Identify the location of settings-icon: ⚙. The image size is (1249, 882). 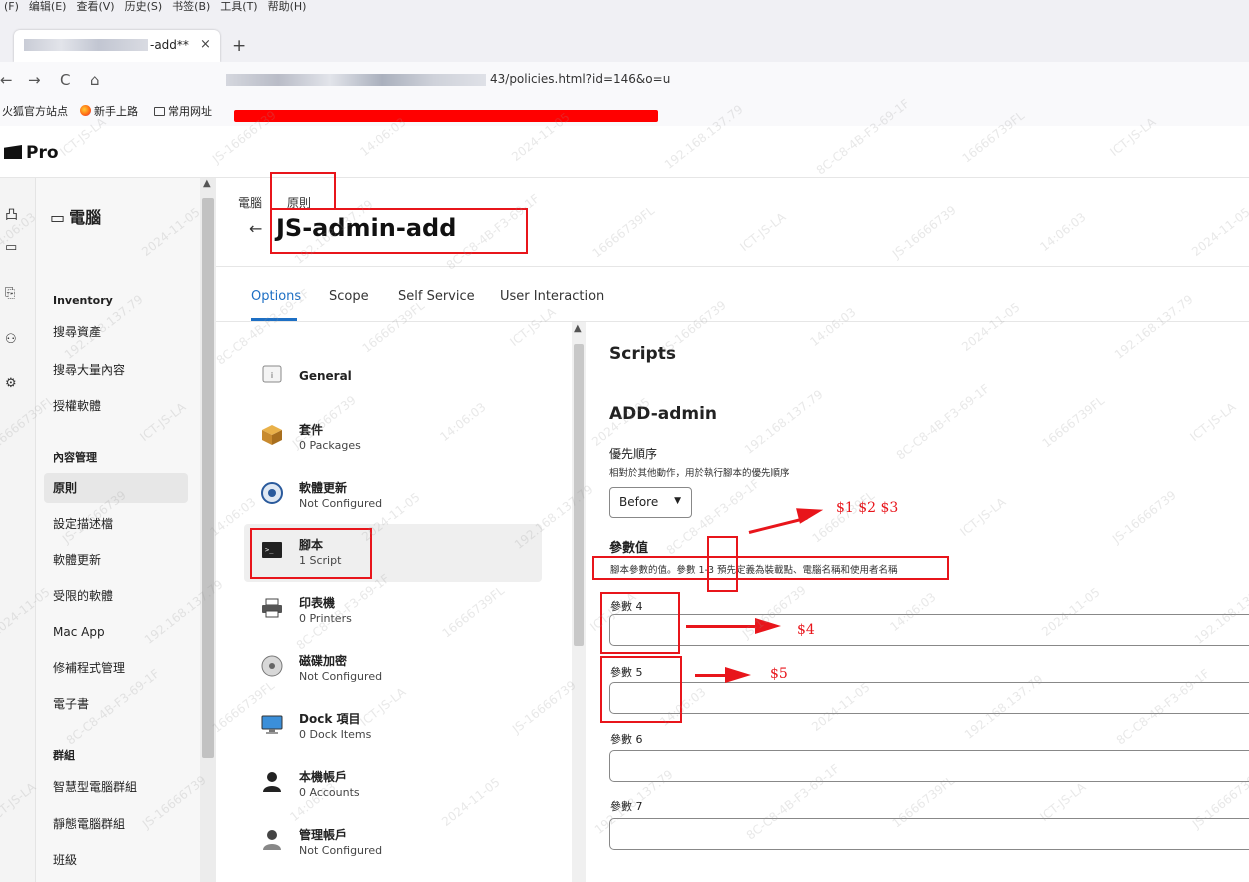
(11, 383).